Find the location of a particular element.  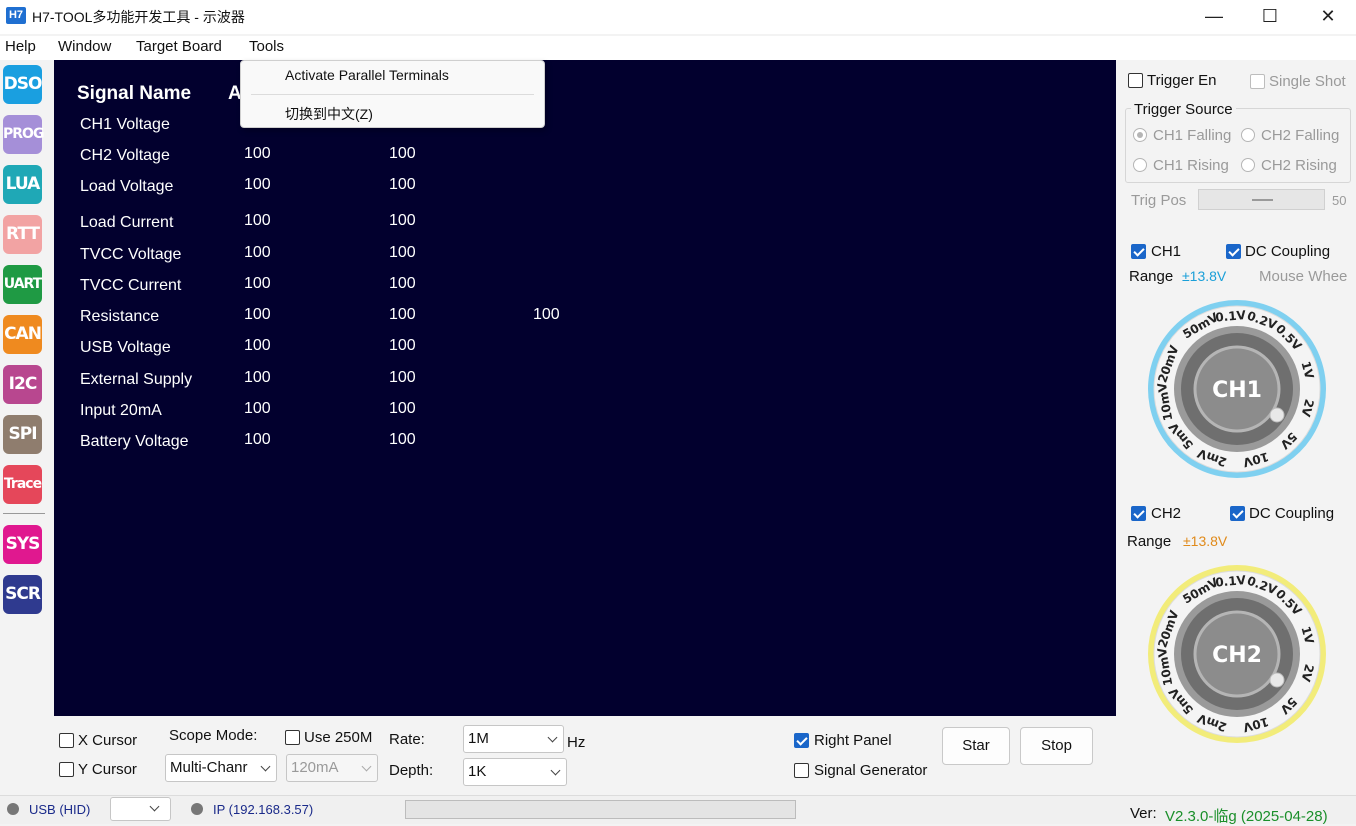

sidebar-sys-button: SYS is located at coordinates (22, 544).